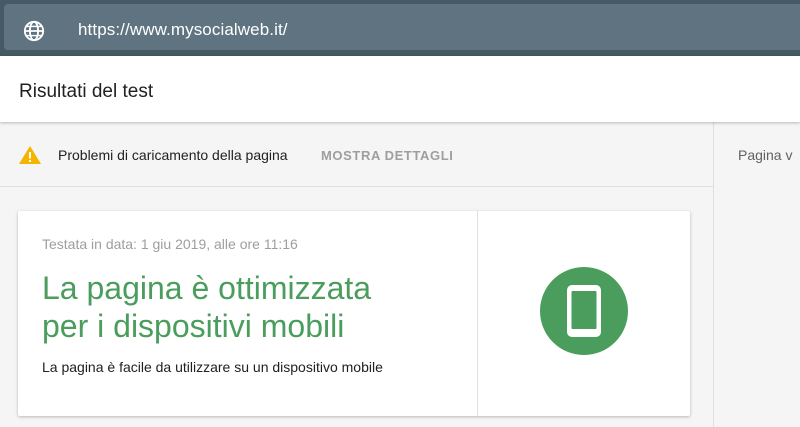 The image size is (800, 427). I want to click on url-field: https://www.mysocialweb.it/, so click(402, 27).